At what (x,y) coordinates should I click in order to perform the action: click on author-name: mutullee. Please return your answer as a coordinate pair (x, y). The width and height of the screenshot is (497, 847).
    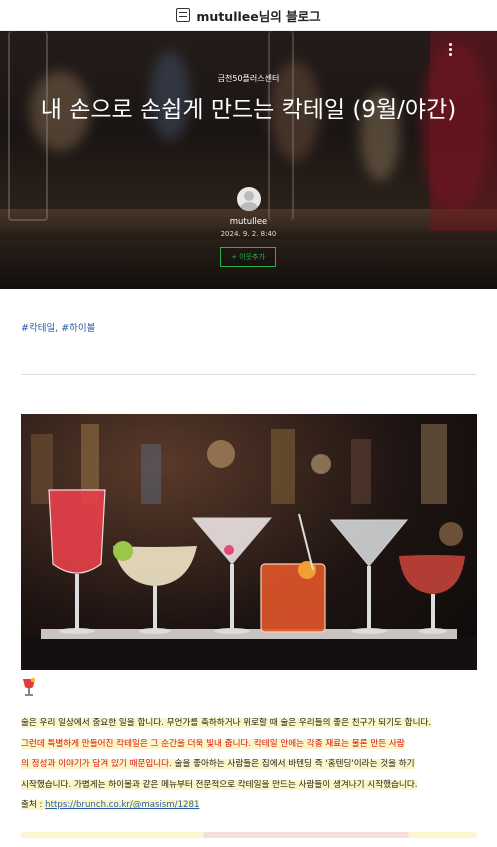
    Looking at the image, I should click on (248, 222).